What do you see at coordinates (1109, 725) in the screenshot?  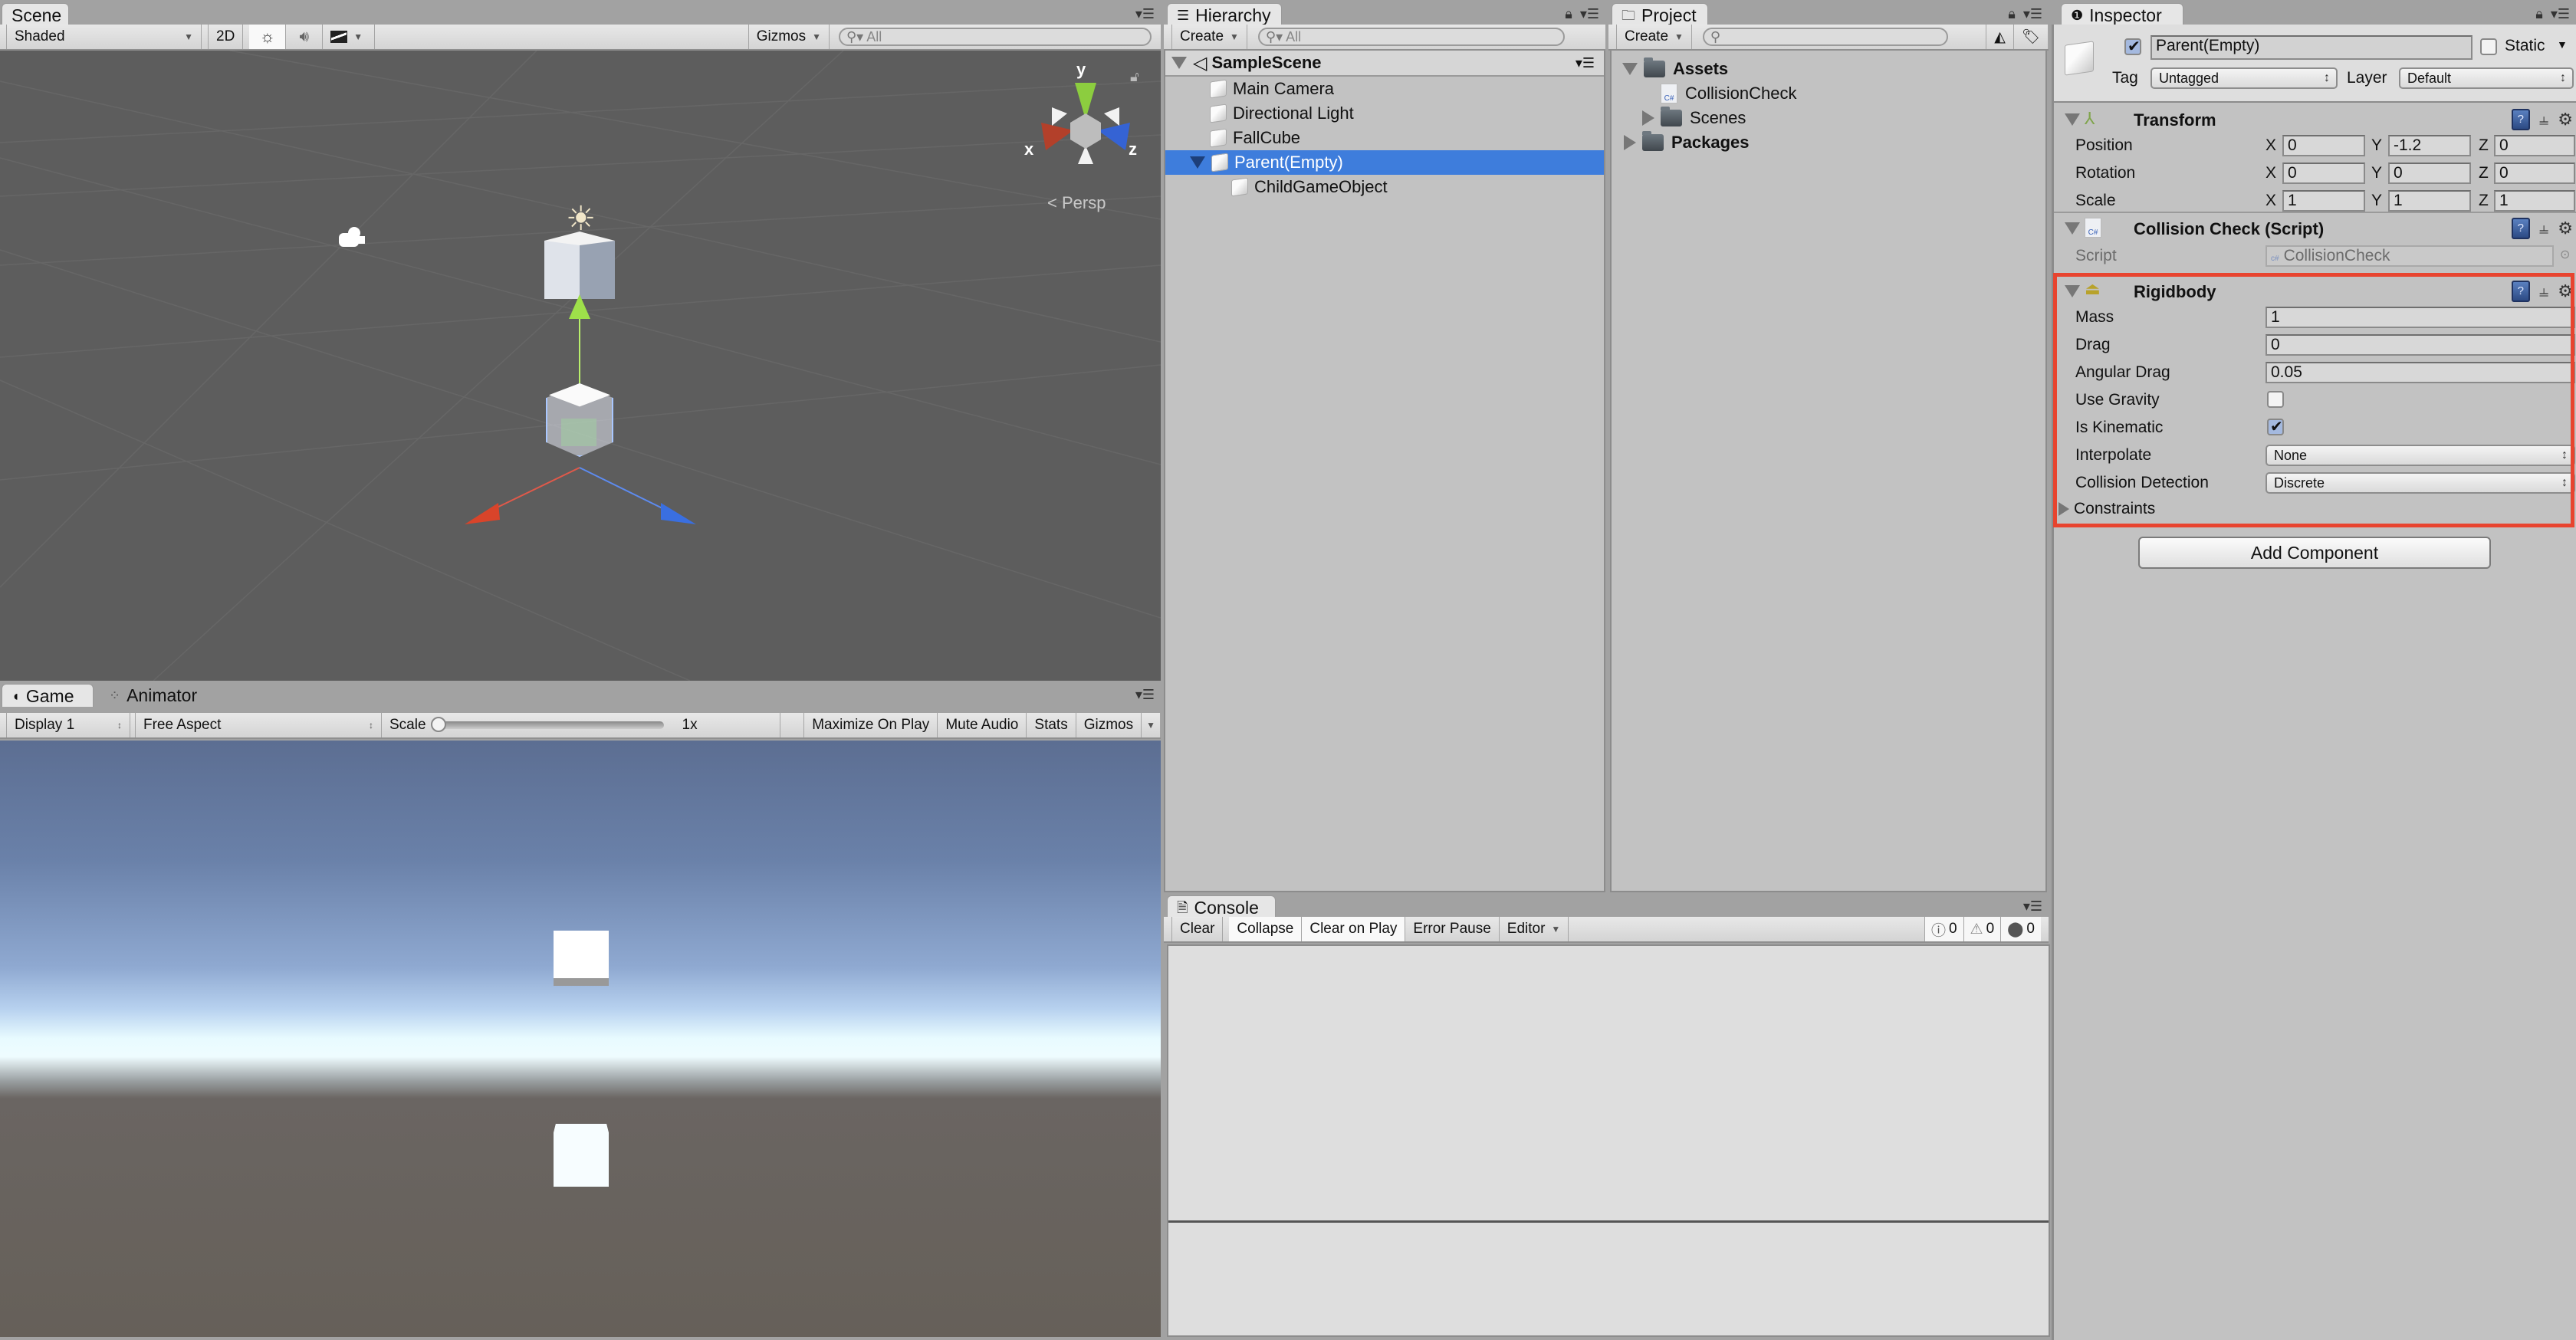 I see `game-gizmos-button: Gizmos` at bounding box center [1109, 725].